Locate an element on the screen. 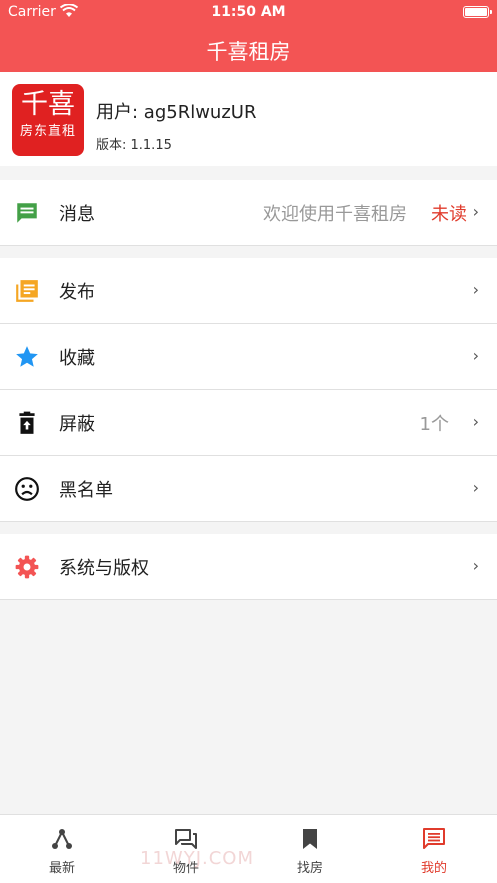 The width and height of the screenshot is (497, 883). publish-icon is located at coordinates (27, 291).